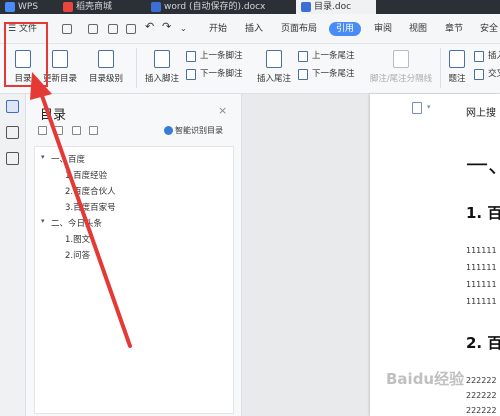  Describe the element at coordinates (60, 59) in the screenshot. I see `update-toc-icon` at that location.